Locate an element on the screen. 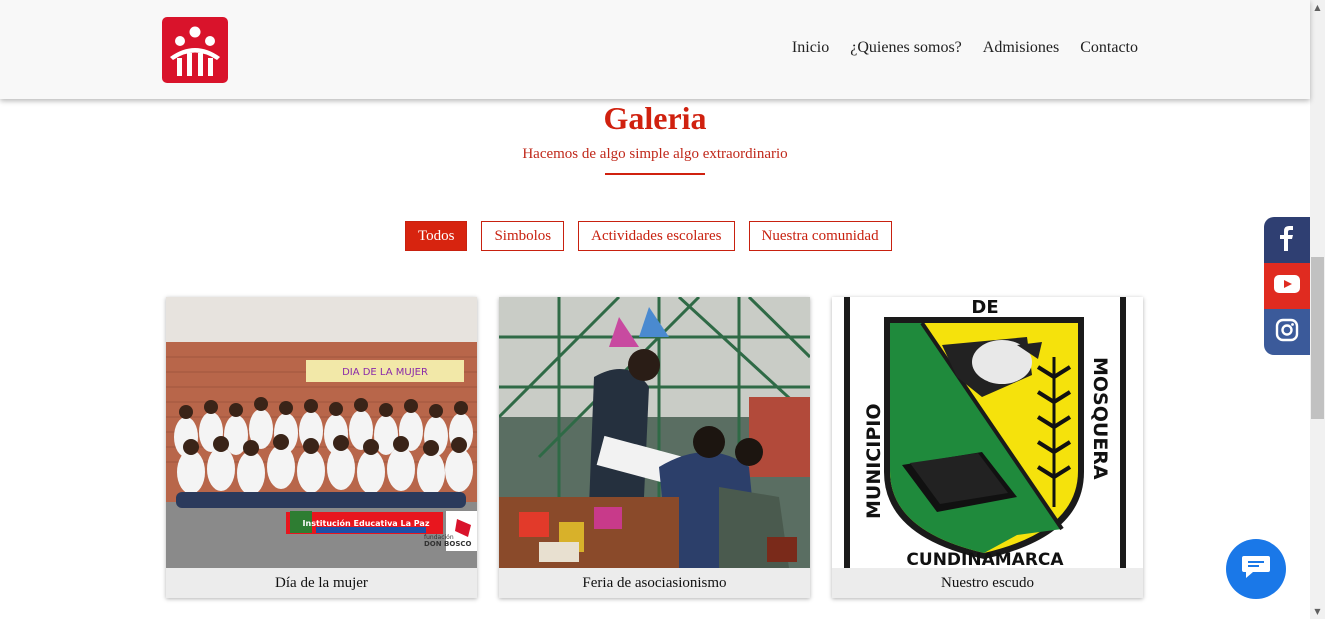 The height and width of the screenshot is (619, 1325). card-caption: Día de la mujer is located at coordinates (321, 583).